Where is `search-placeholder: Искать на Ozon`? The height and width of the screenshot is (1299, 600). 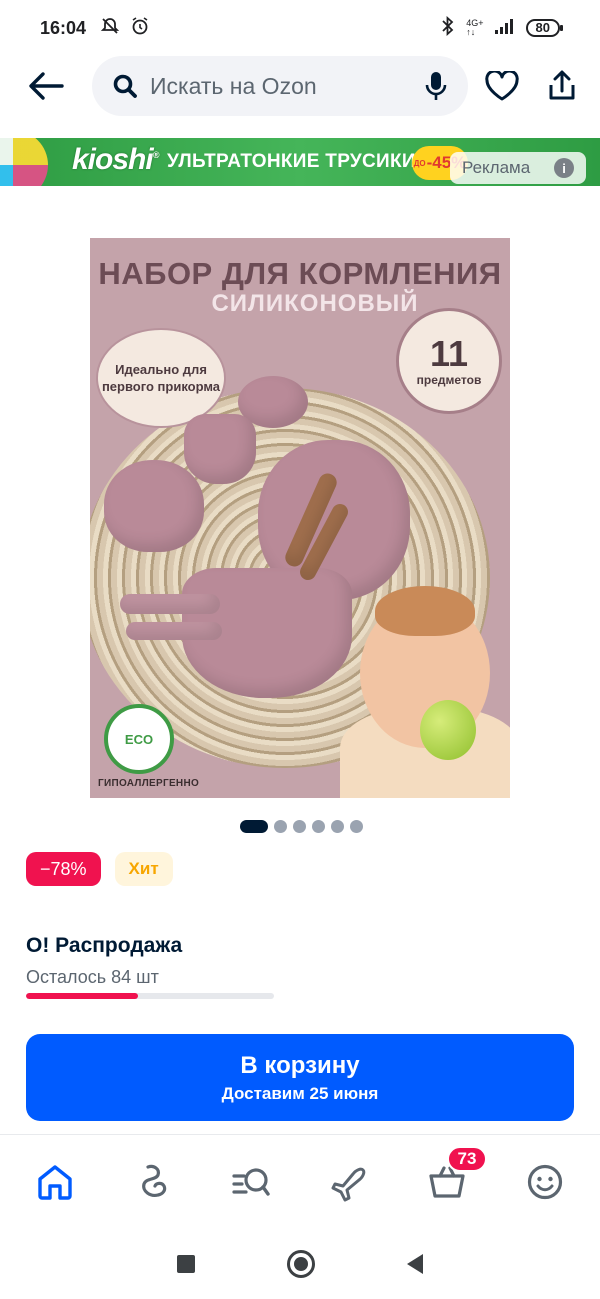
search-placeholder: Искать на Ozon is located at coordinates (233, 85).